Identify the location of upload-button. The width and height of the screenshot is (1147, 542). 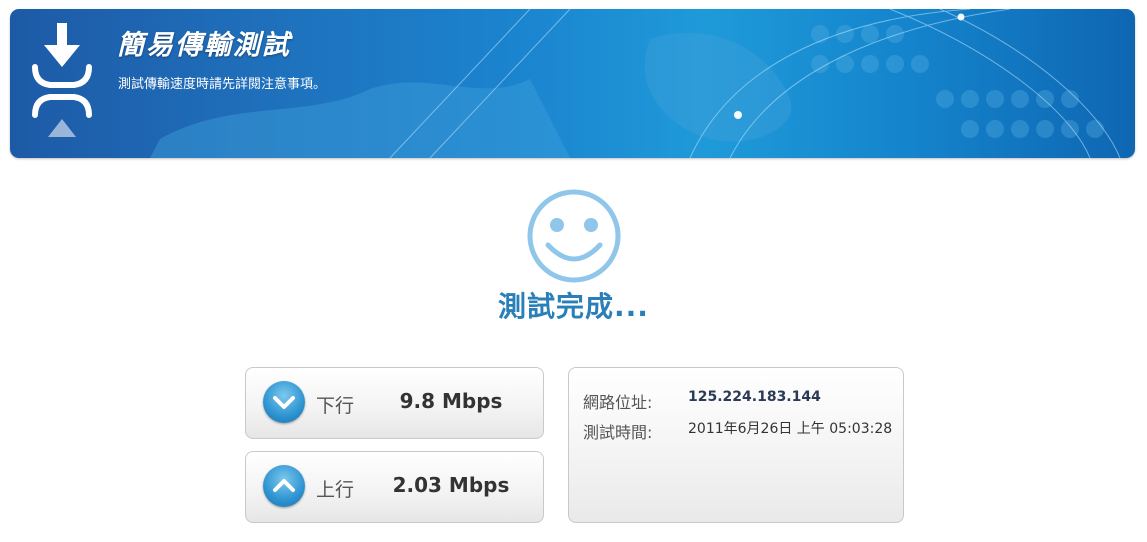
(284, 486).